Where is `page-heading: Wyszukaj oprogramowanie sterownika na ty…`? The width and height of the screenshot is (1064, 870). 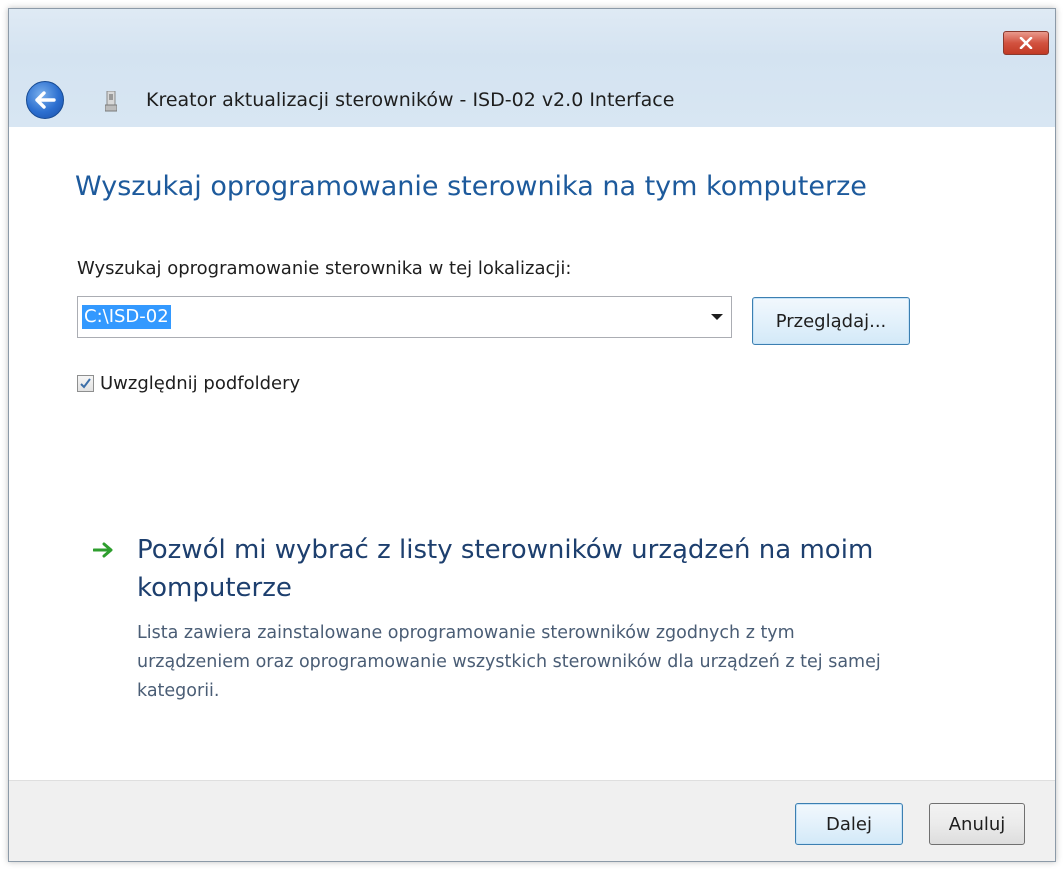 page-heading: Wyszukaj oprogramowanie sterownika na ty… is located at coordinates (471, 186).